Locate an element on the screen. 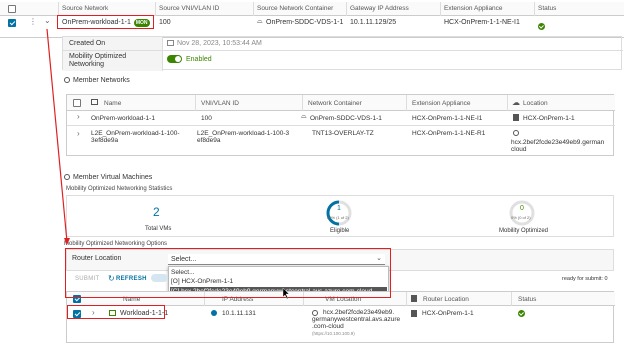  annotation-cursor is located at coordinates (286, 293).